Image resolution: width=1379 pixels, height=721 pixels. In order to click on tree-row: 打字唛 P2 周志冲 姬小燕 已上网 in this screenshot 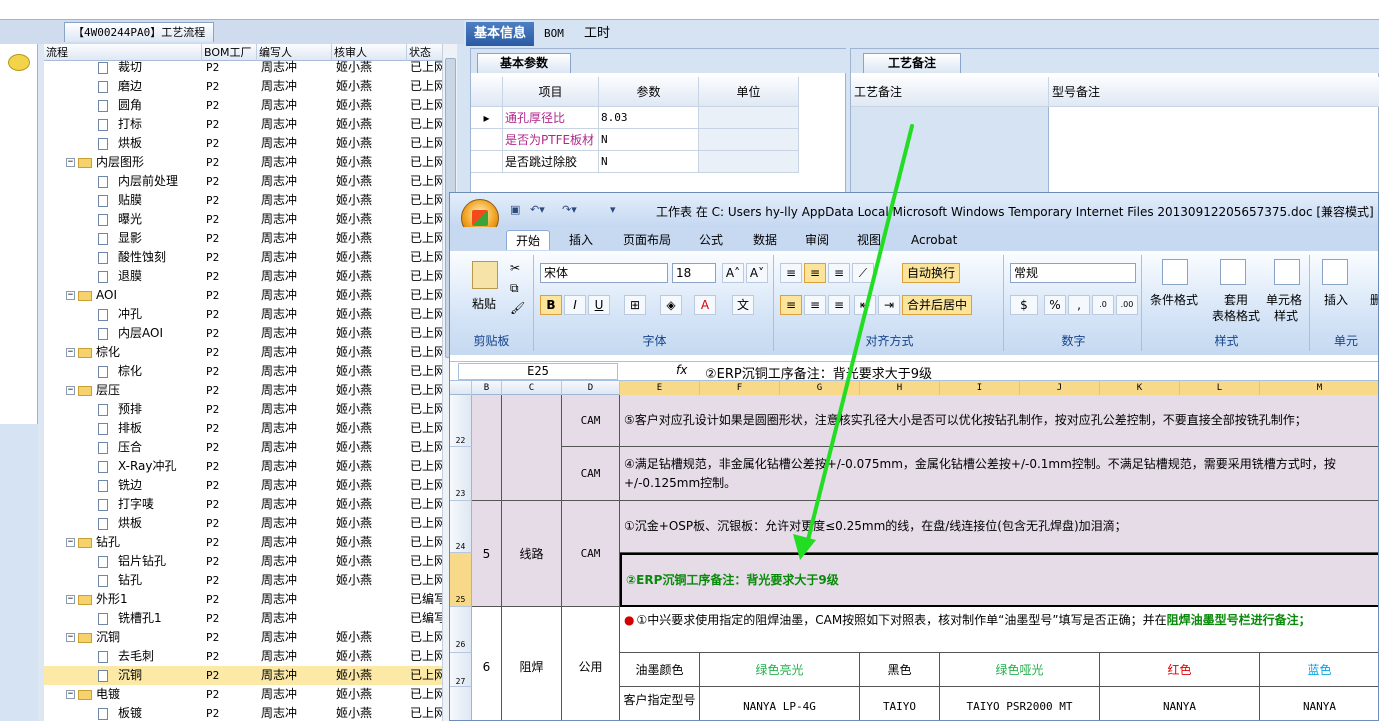, I will do `click(243, 504)`.